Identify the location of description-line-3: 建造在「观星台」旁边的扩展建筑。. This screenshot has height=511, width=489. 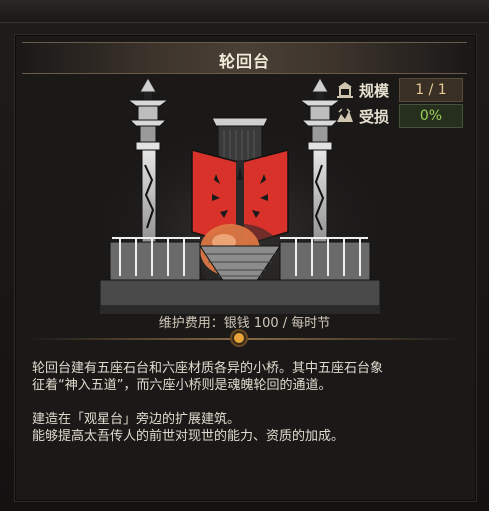
(136, 419).